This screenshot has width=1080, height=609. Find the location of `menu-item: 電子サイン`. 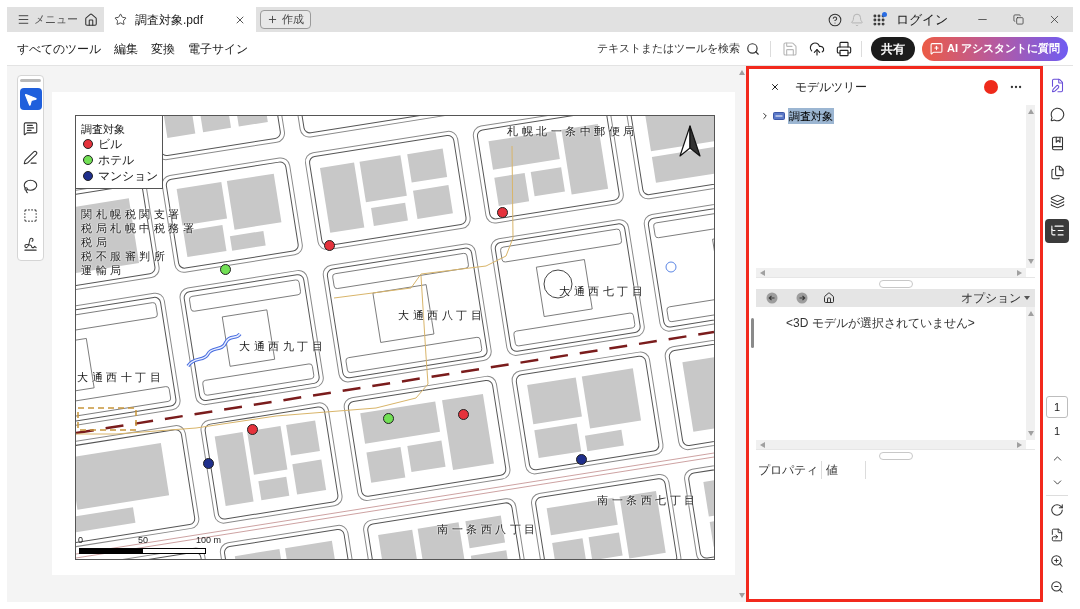

menu-item: 電子サイン is located at coordinates (218, 48).